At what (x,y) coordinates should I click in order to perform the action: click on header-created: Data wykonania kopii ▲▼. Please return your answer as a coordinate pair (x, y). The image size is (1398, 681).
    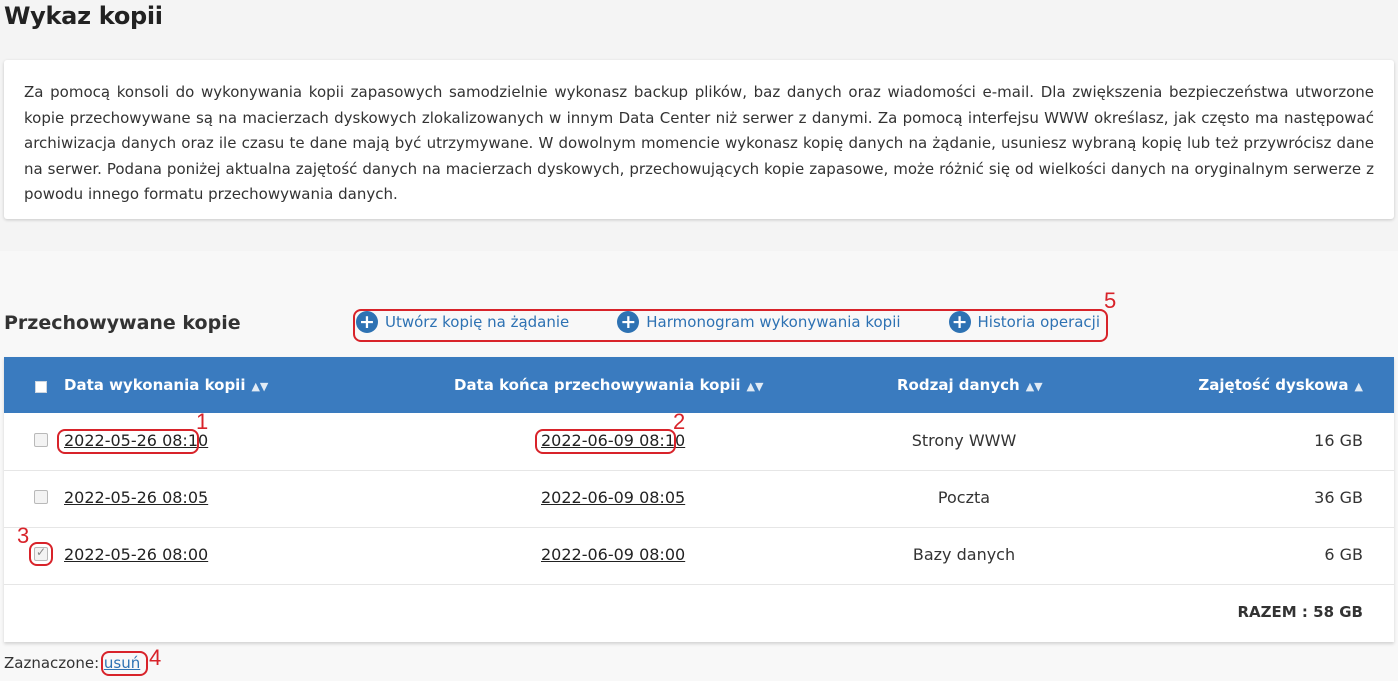
    Looking at the image, I should click on (166, 385).